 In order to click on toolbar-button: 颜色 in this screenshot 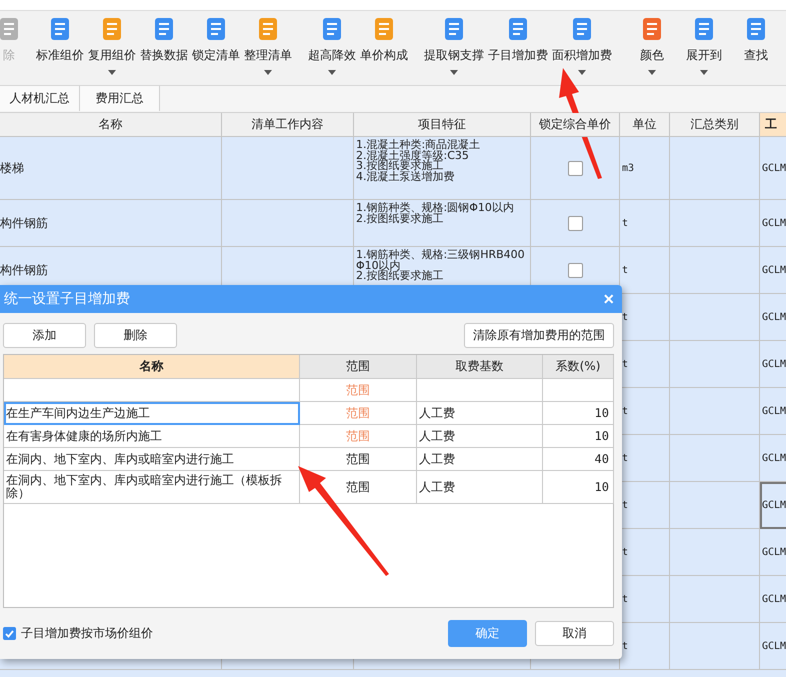, I will do `click(652, 43)`.